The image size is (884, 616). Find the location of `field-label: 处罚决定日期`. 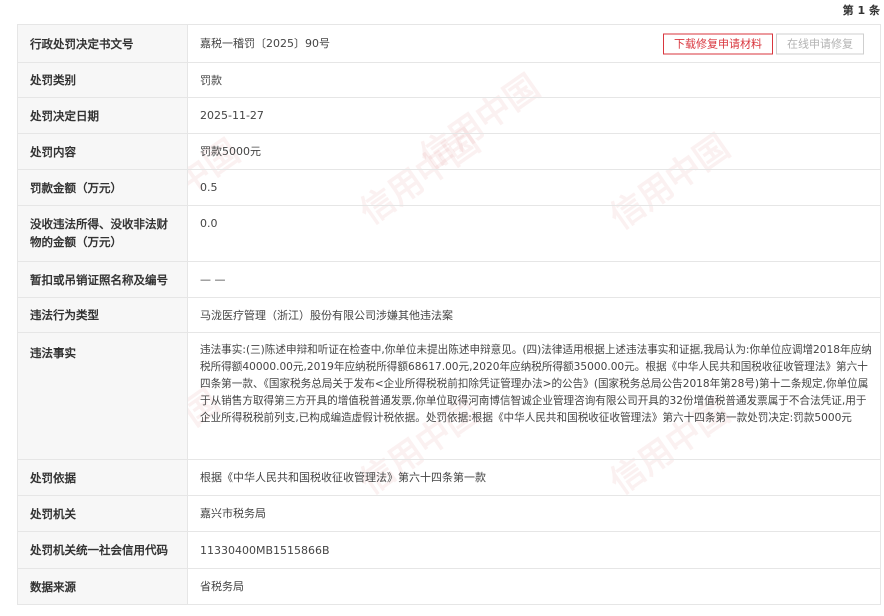

field-label: 处罚决定日期 is located at coordinates (103, 115).